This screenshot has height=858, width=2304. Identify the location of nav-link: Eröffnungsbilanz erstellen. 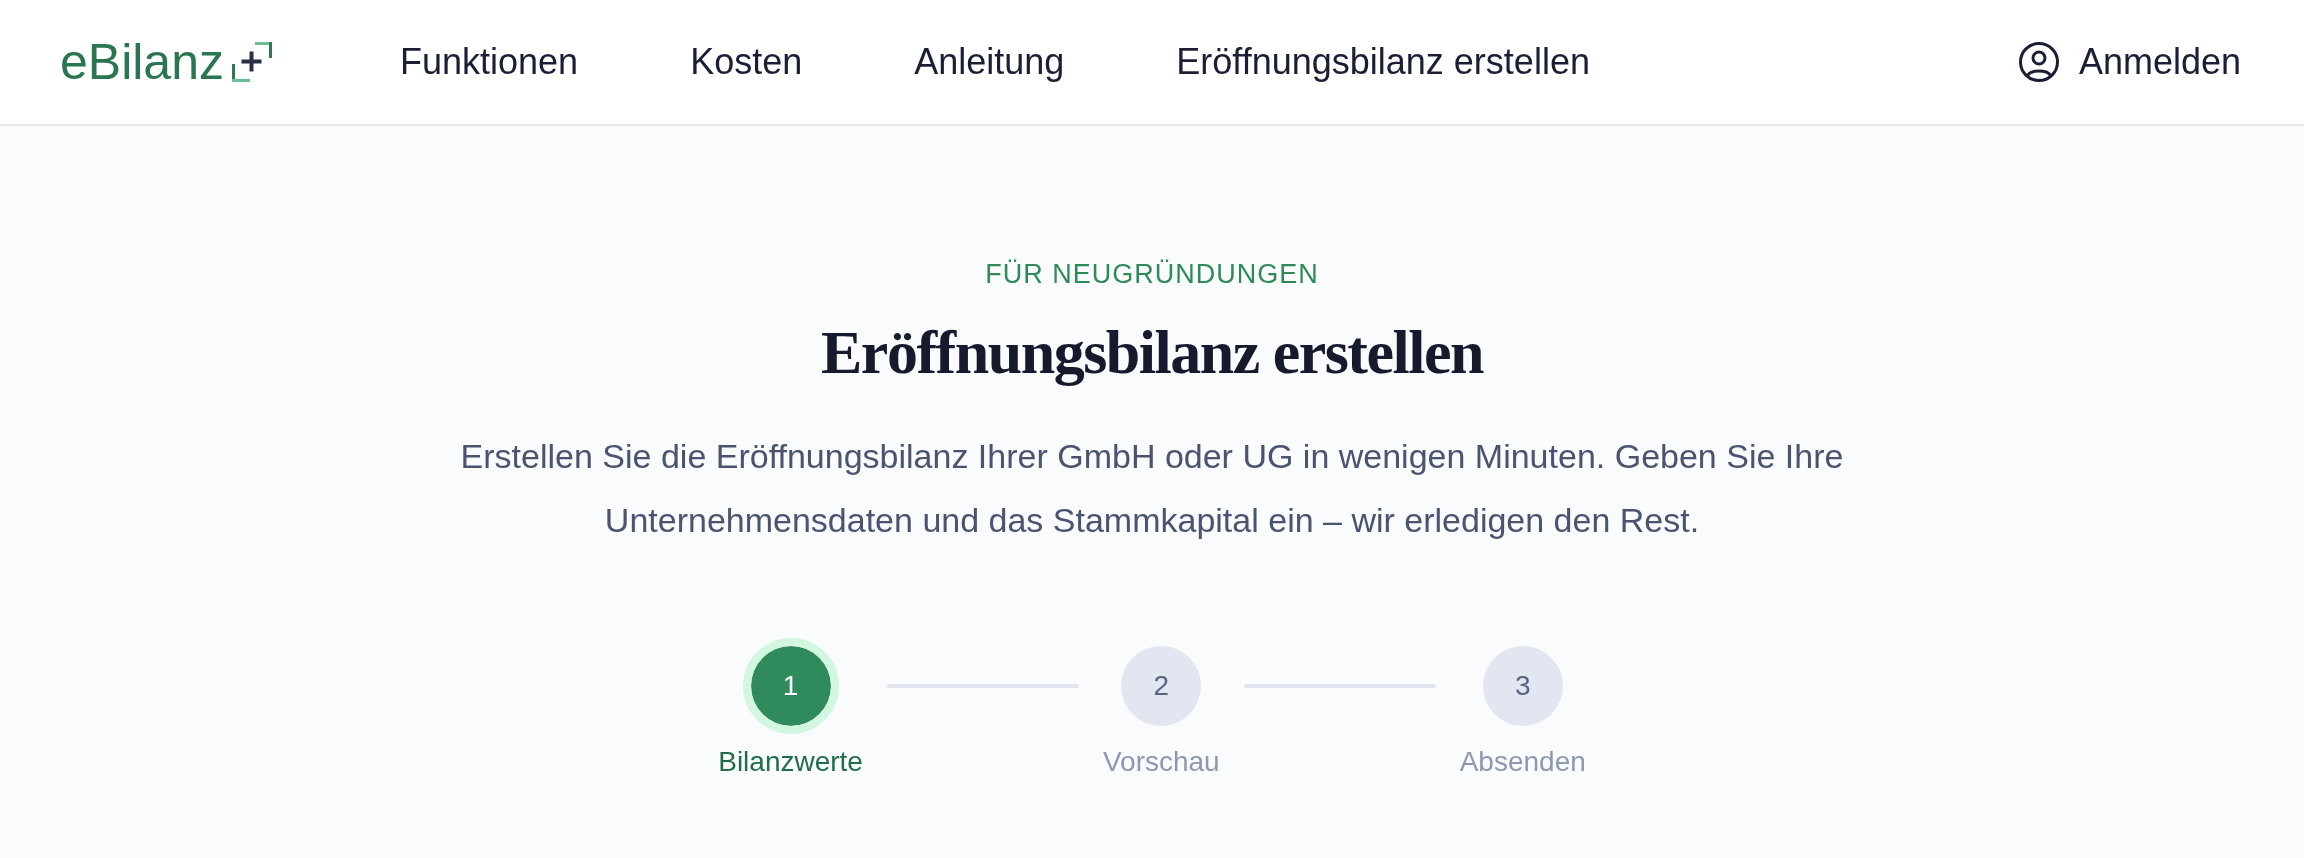
(1383, 62).